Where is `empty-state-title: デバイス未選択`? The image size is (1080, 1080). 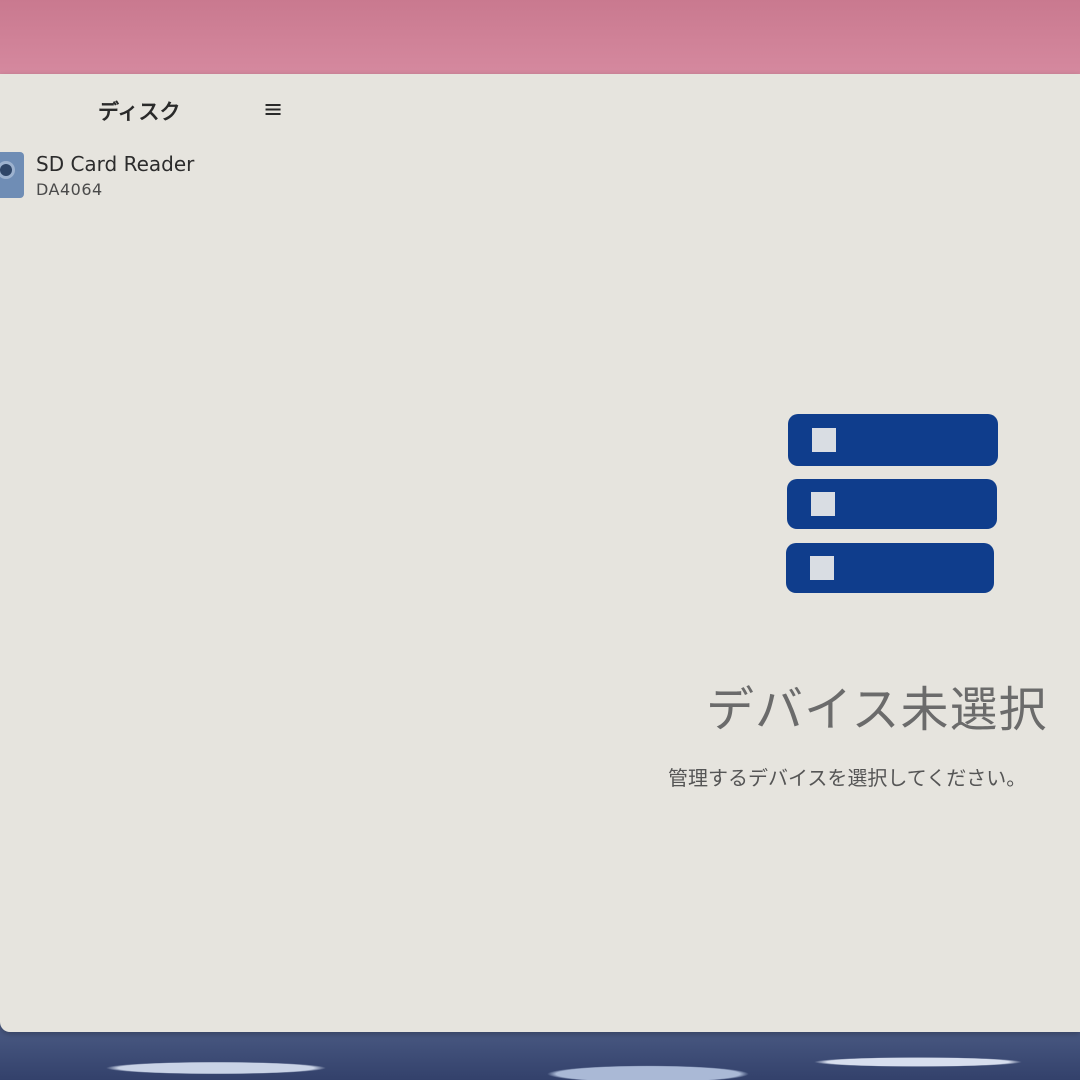 empty-state-title: デバイス未選択 is located at coordinates (877, 710).